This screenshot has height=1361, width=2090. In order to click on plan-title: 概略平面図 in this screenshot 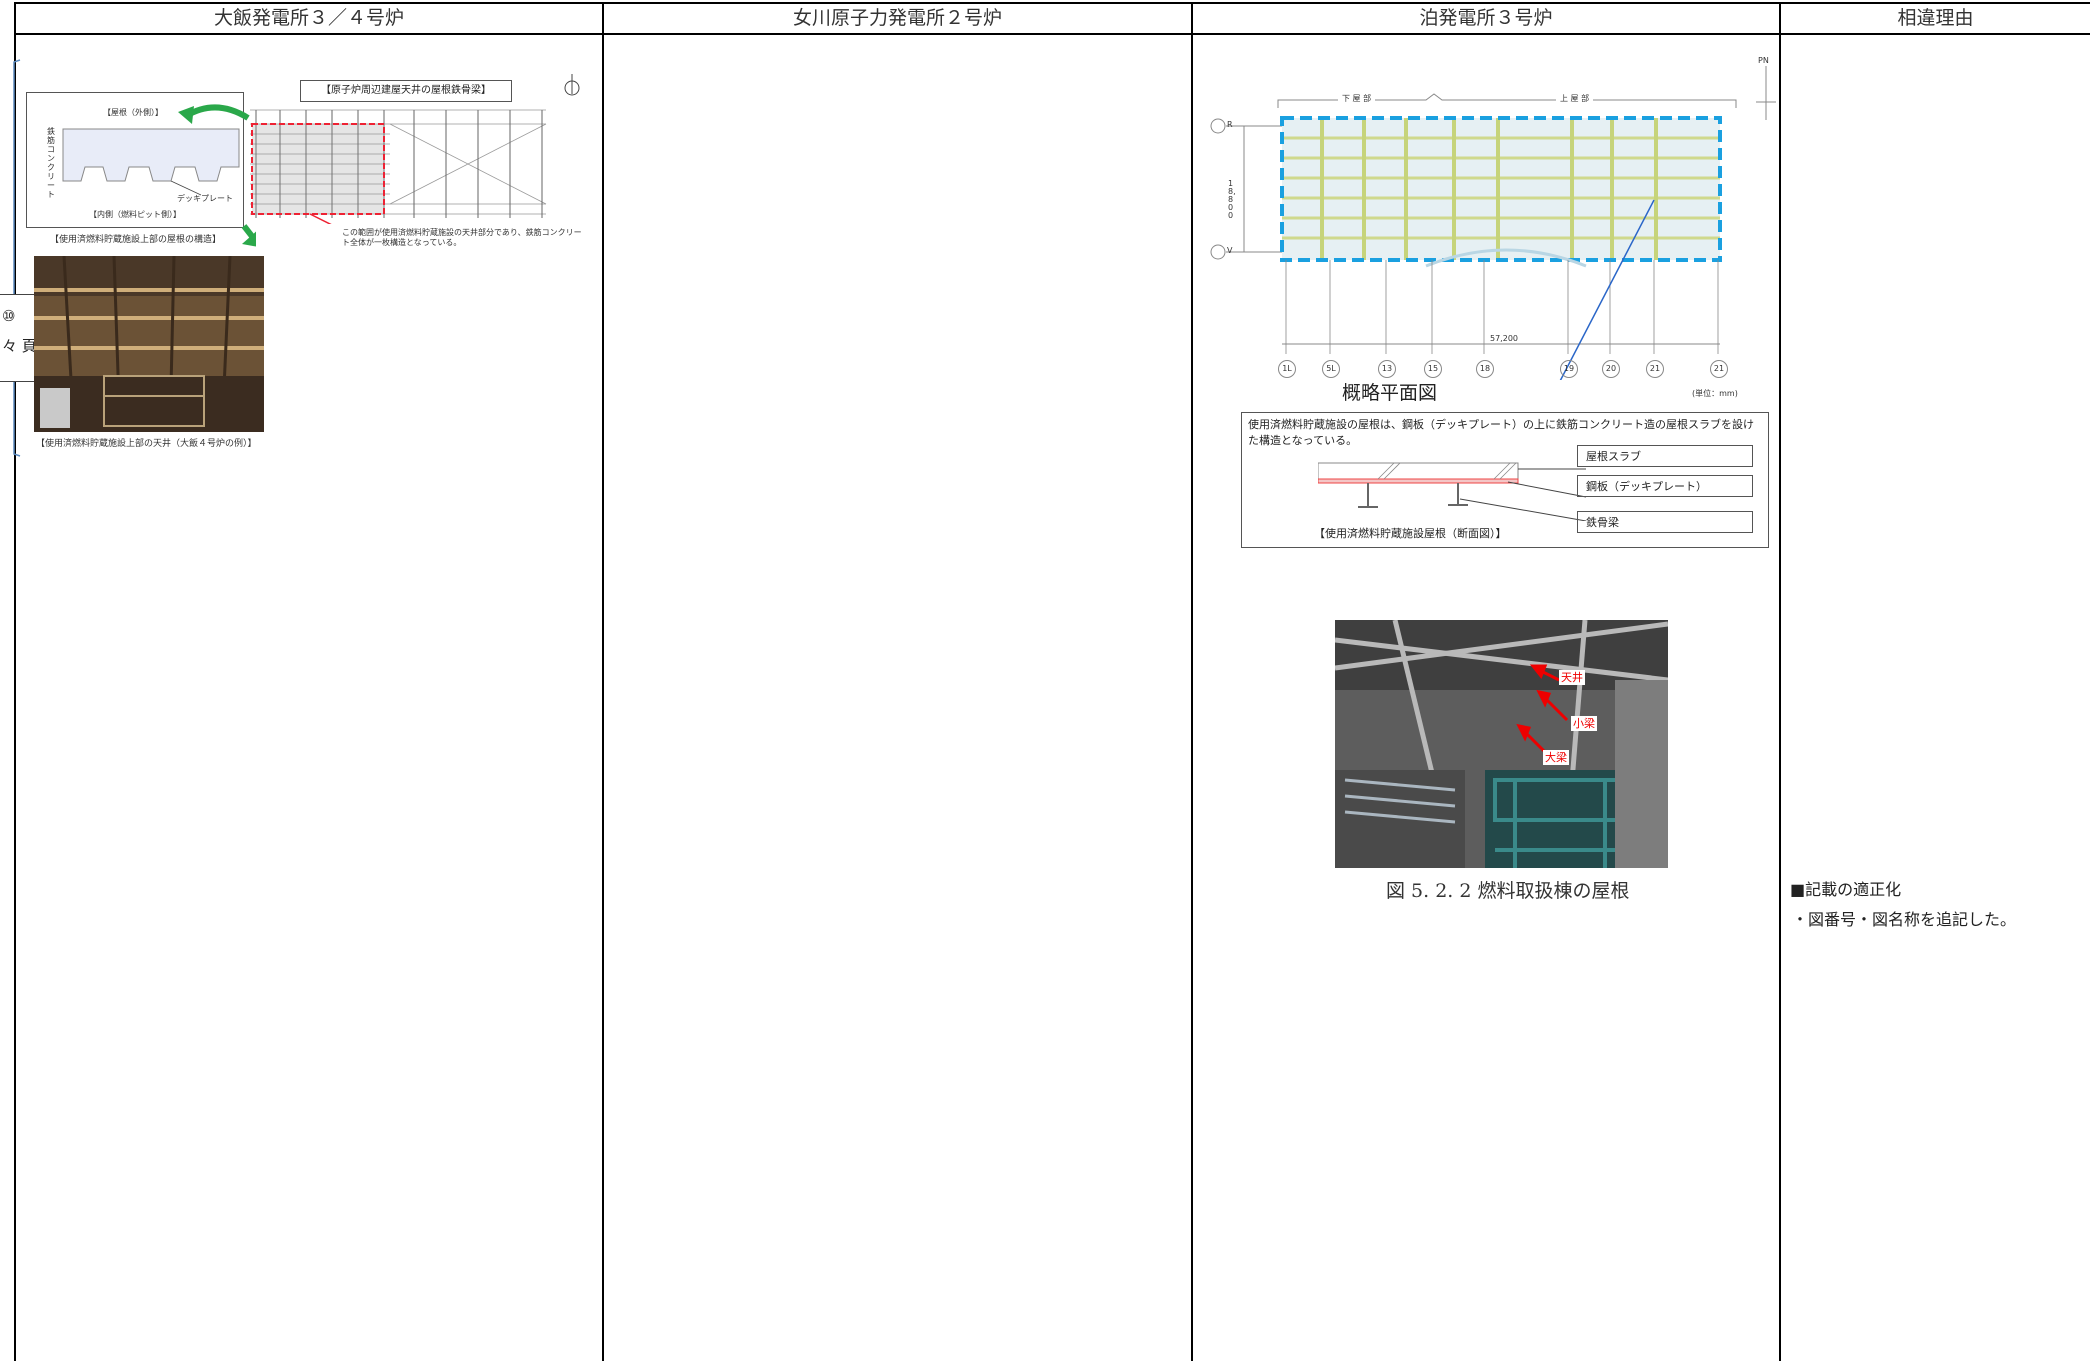, I will do `click(1390, 393)`.